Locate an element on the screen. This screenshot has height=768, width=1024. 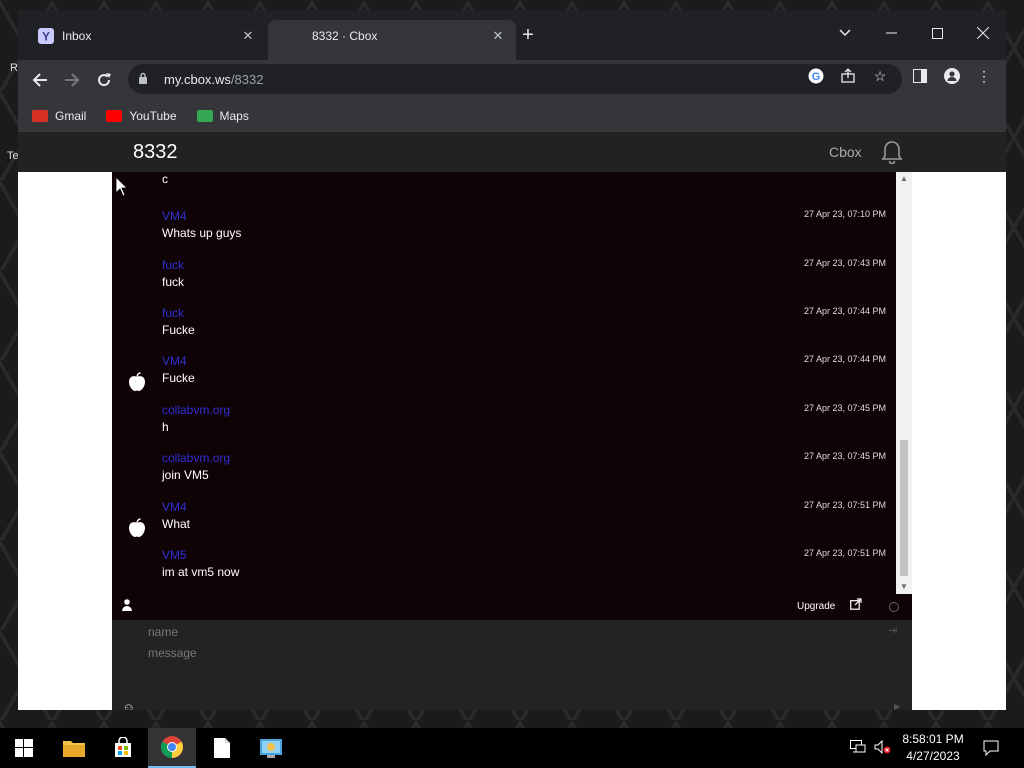
tab-title: Inbox is located at coordinates (77, 36).